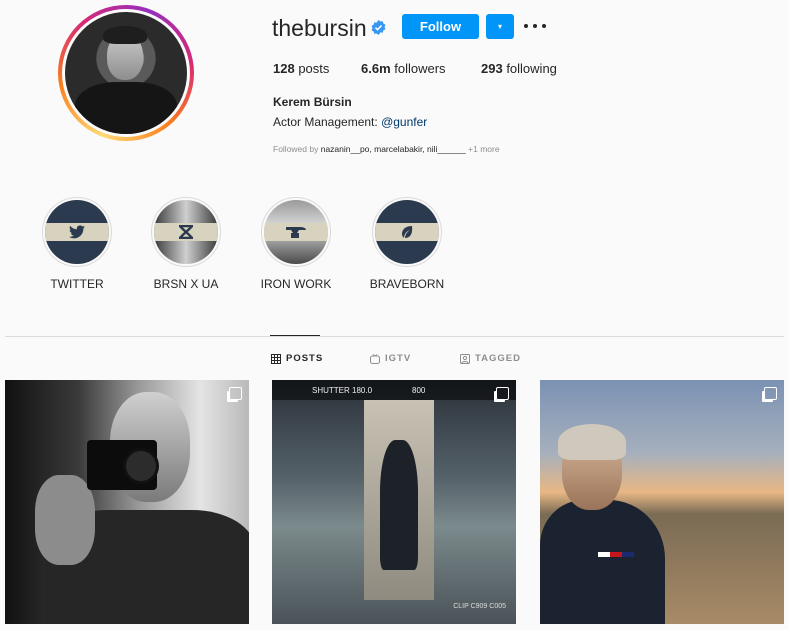 The height and width of the screenshot is (630, 789). What do you see at coordinates (592, 442) in the screenshot?
I see `post-beanie` at bounding box center [592, 442].